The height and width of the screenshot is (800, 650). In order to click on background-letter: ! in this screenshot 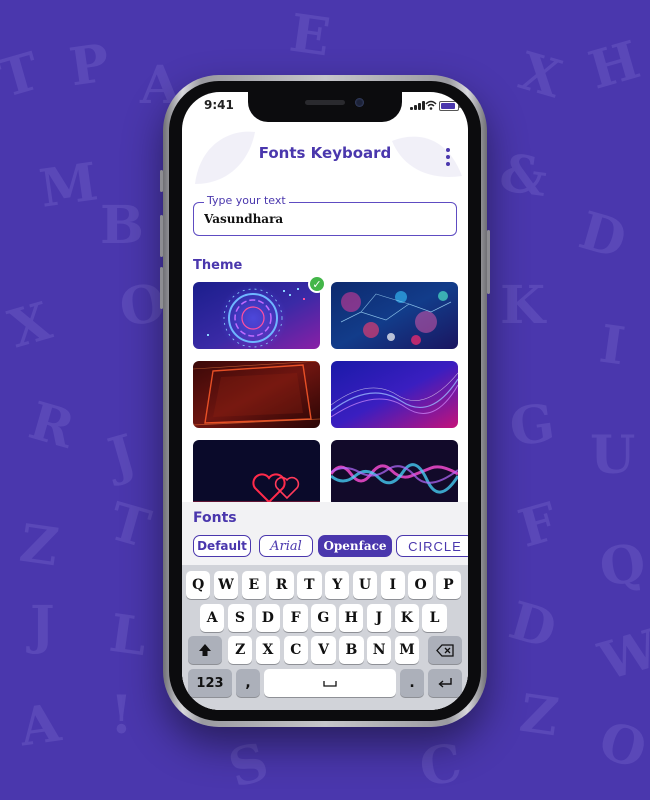, I will do `click(121, 715)`.